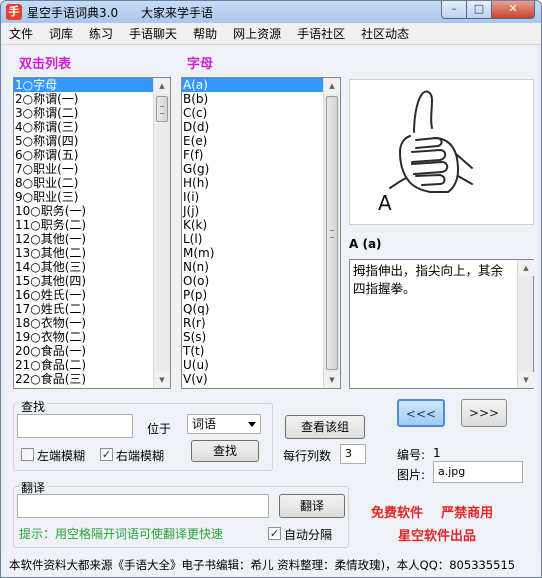 The image size is (542, 578). I want to click on letter-list-item: H(h), so click(252, 183).